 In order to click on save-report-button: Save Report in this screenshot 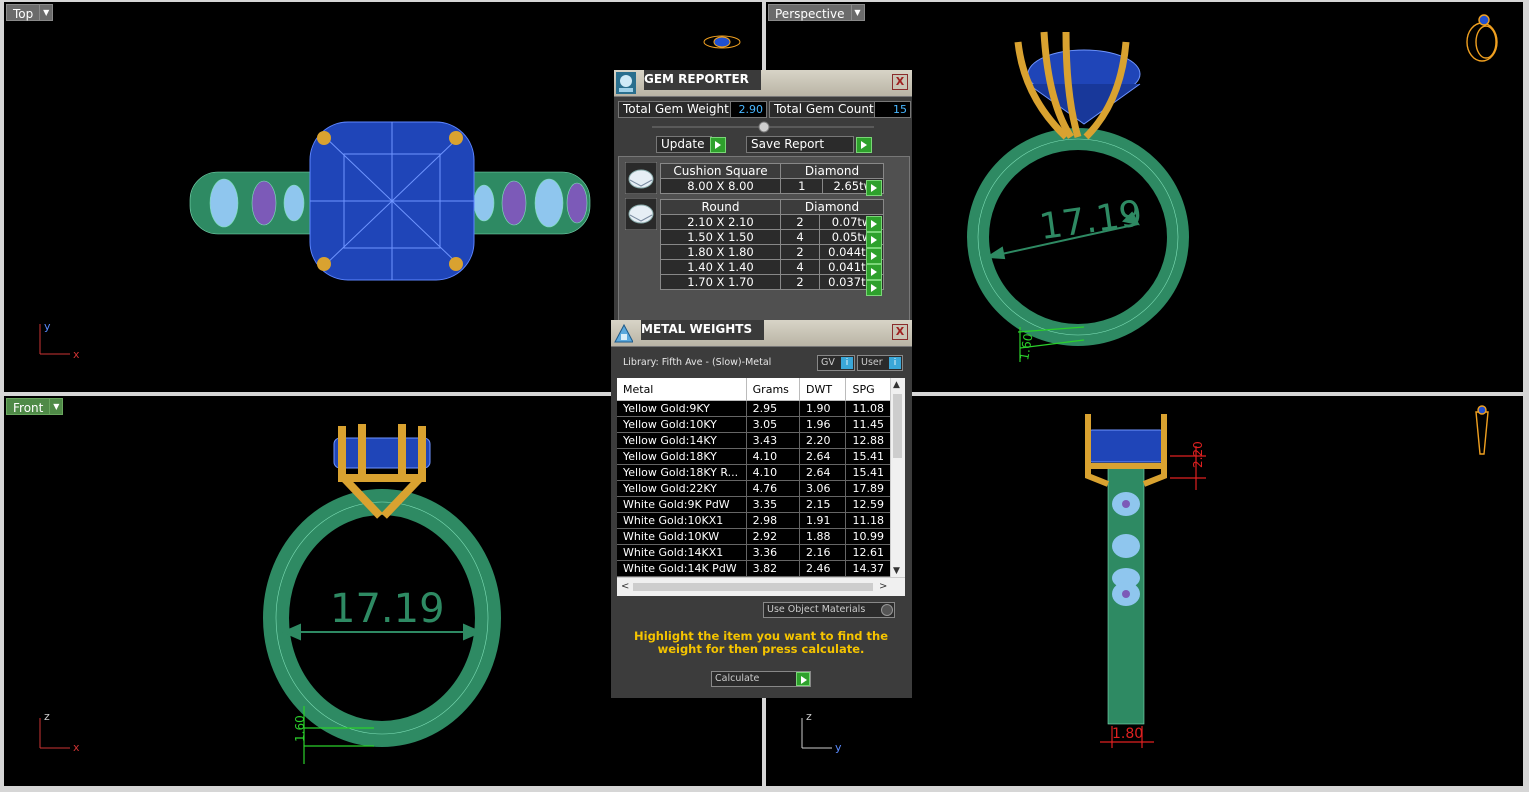, I will do `click(800, 144)`.